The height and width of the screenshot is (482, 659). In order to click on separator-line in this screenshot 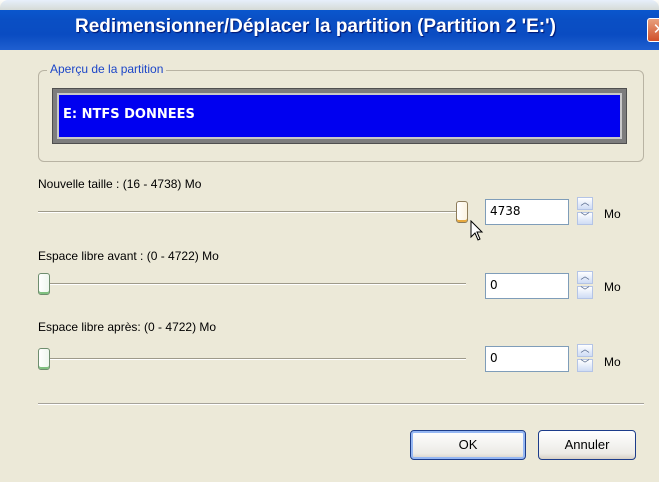, I will do `click(341, 404)`.